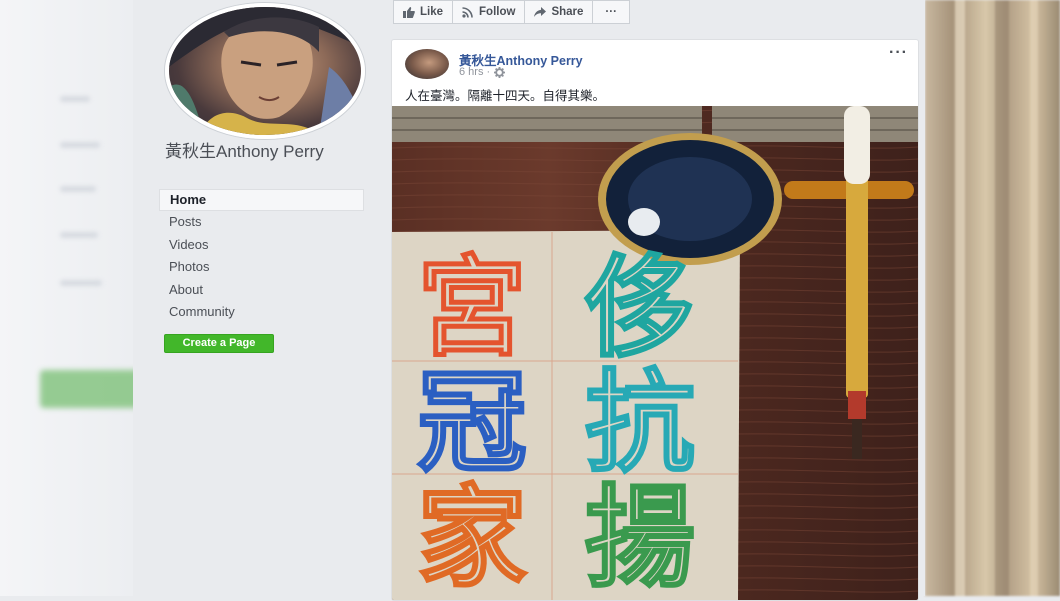 The width and height of the screenshot is (1060, 601). What do you see at coordinates (261, 200) in the screenshot?
I see `nav-item-home: Home` at bounding box center [261, 200].